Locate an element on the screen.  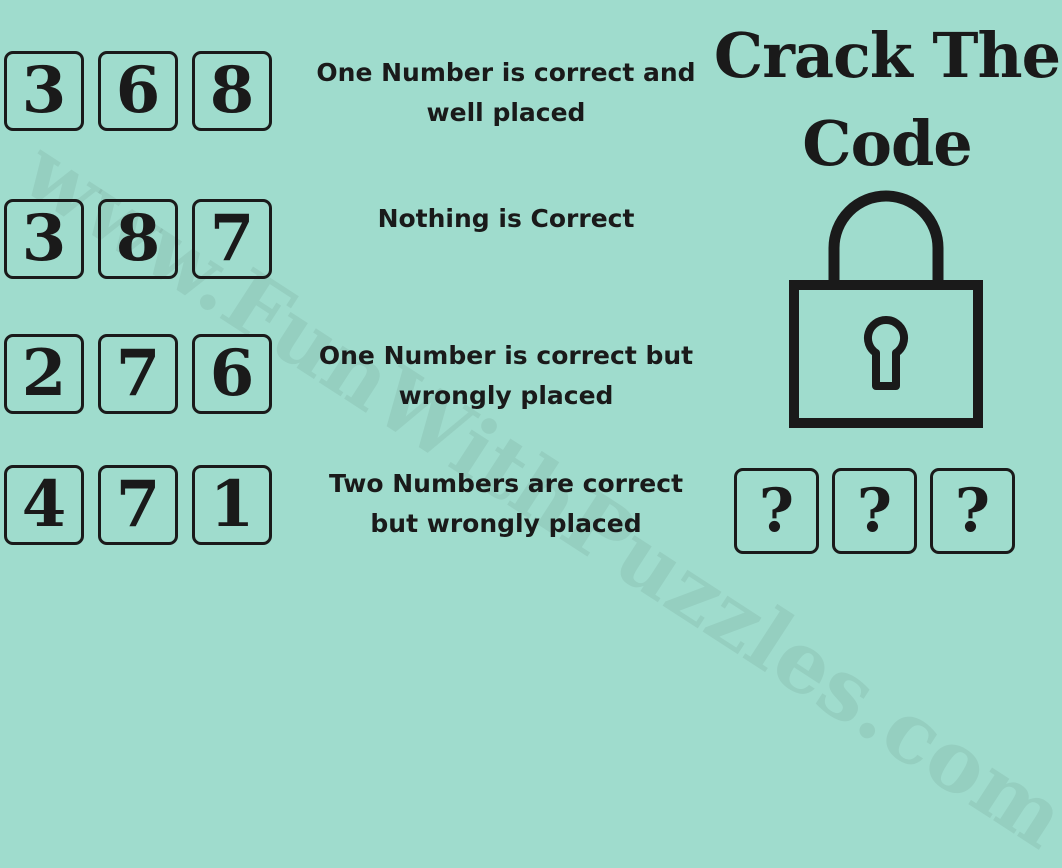
clue-2-line-1: Nothing is Correct is located at coordinates (506, 218).